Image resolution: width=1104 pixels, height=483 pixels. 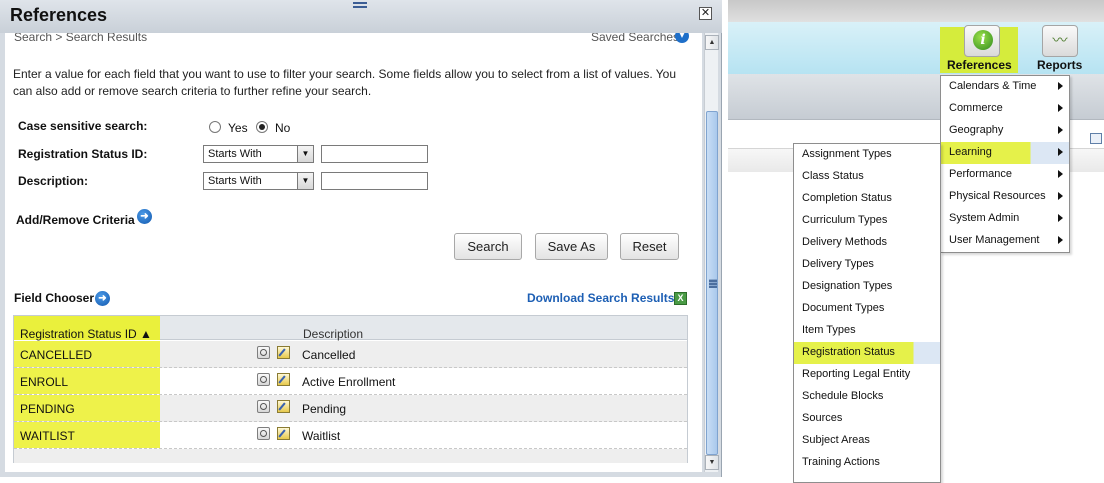 I want to click on menu-item-geography: Geography, so click(x=1005, y=131).